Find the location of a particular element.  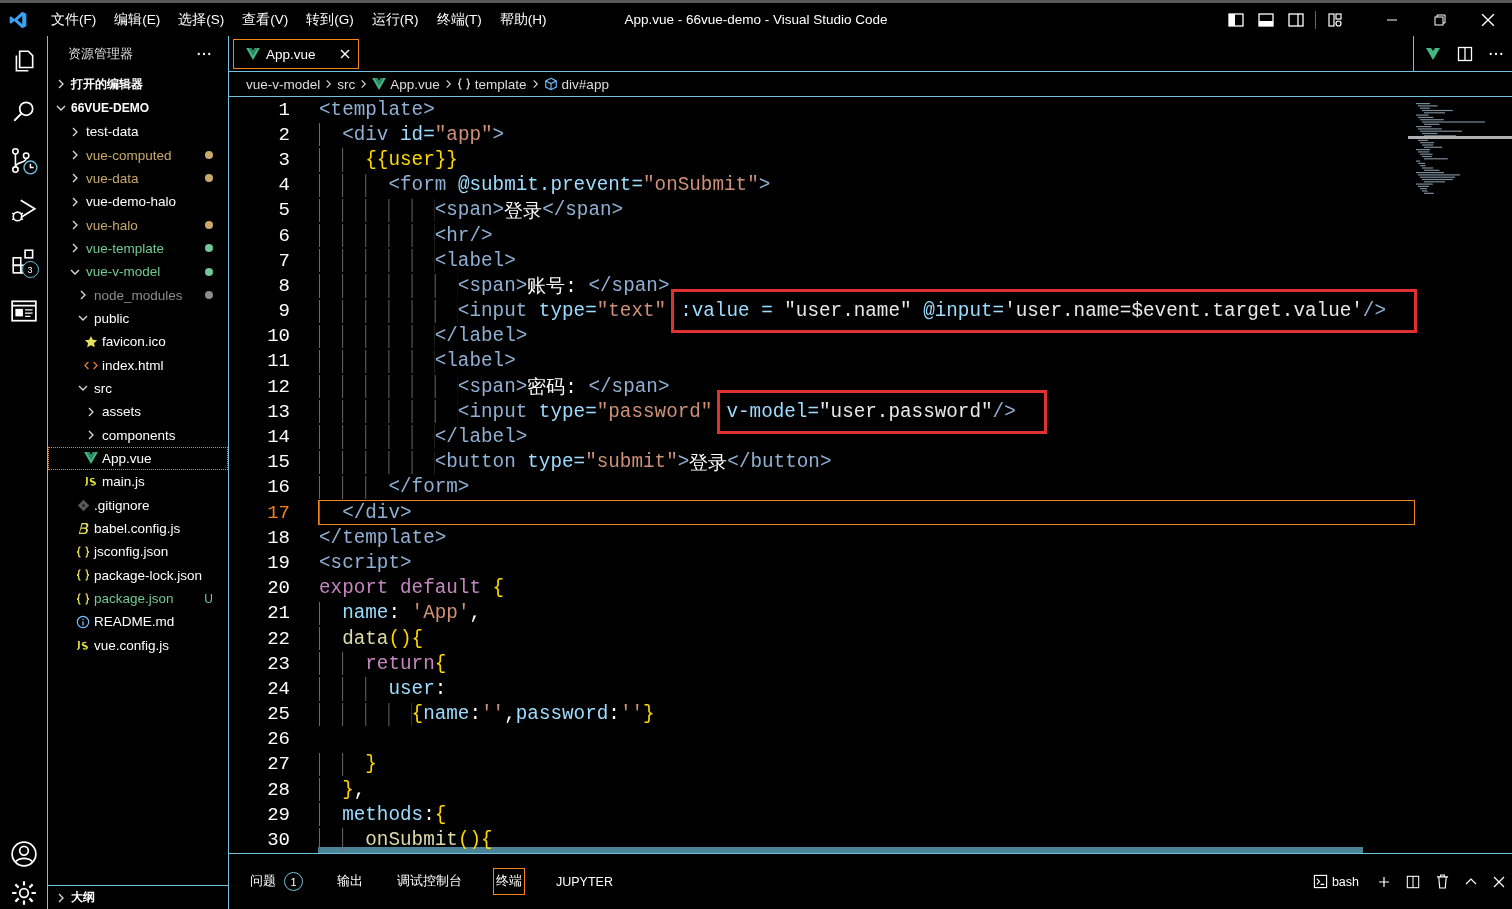

file-item: jsconfig.json is located at coordinates (138, 552).